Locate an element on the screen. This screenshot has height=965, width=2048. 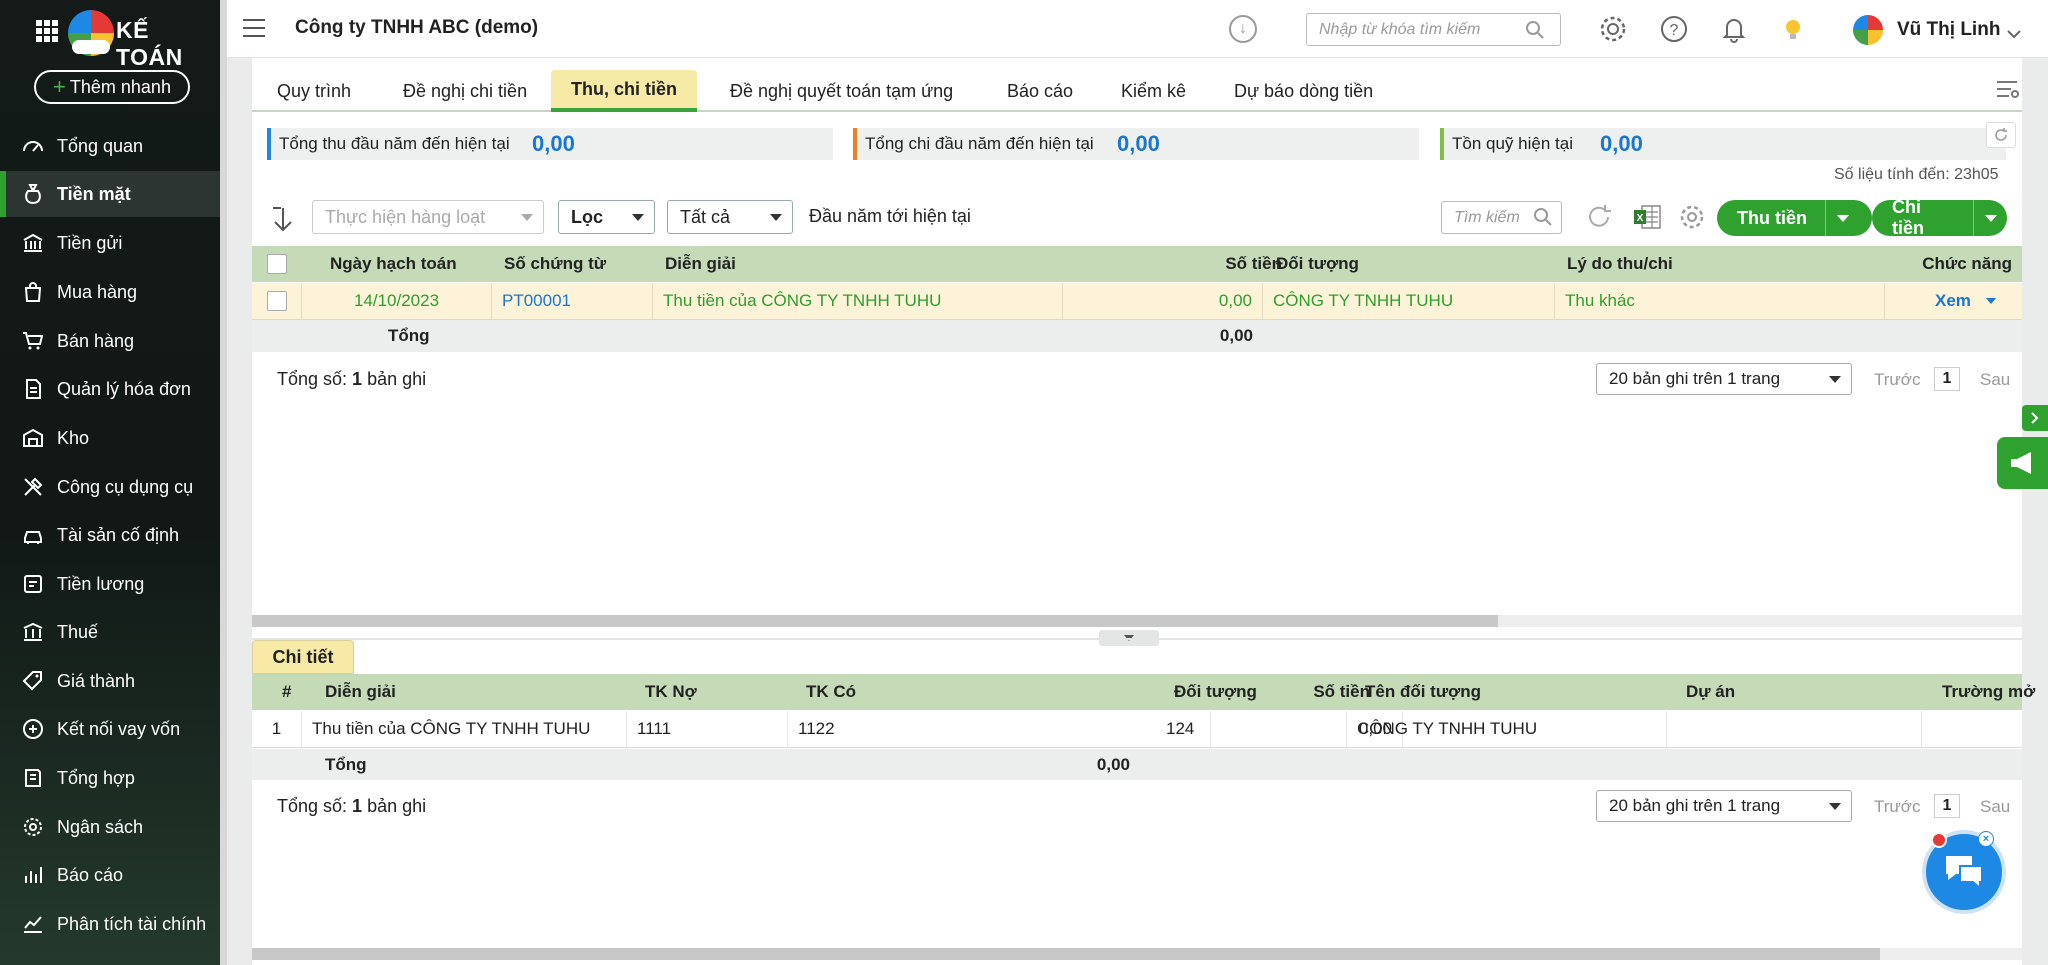
summary-expense: Tổng chi đầu năm đến hiện tại 0,00 is located at coordinates (1136, 144).